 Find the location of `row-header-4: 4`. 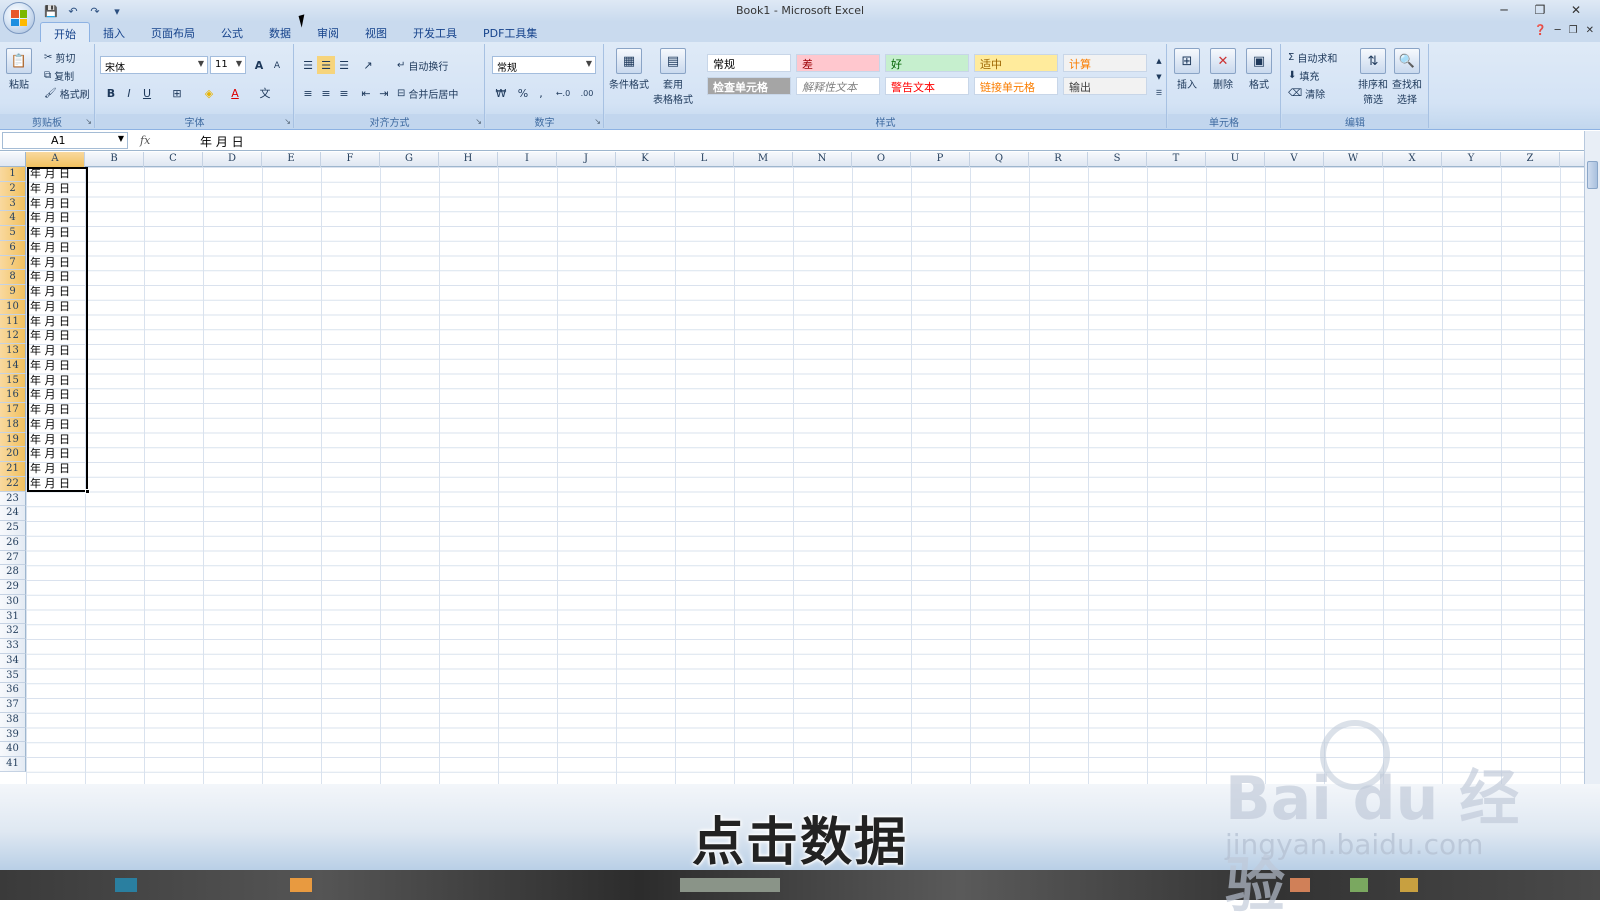

row-header-4: 4 is located at coordinates (13, 218).